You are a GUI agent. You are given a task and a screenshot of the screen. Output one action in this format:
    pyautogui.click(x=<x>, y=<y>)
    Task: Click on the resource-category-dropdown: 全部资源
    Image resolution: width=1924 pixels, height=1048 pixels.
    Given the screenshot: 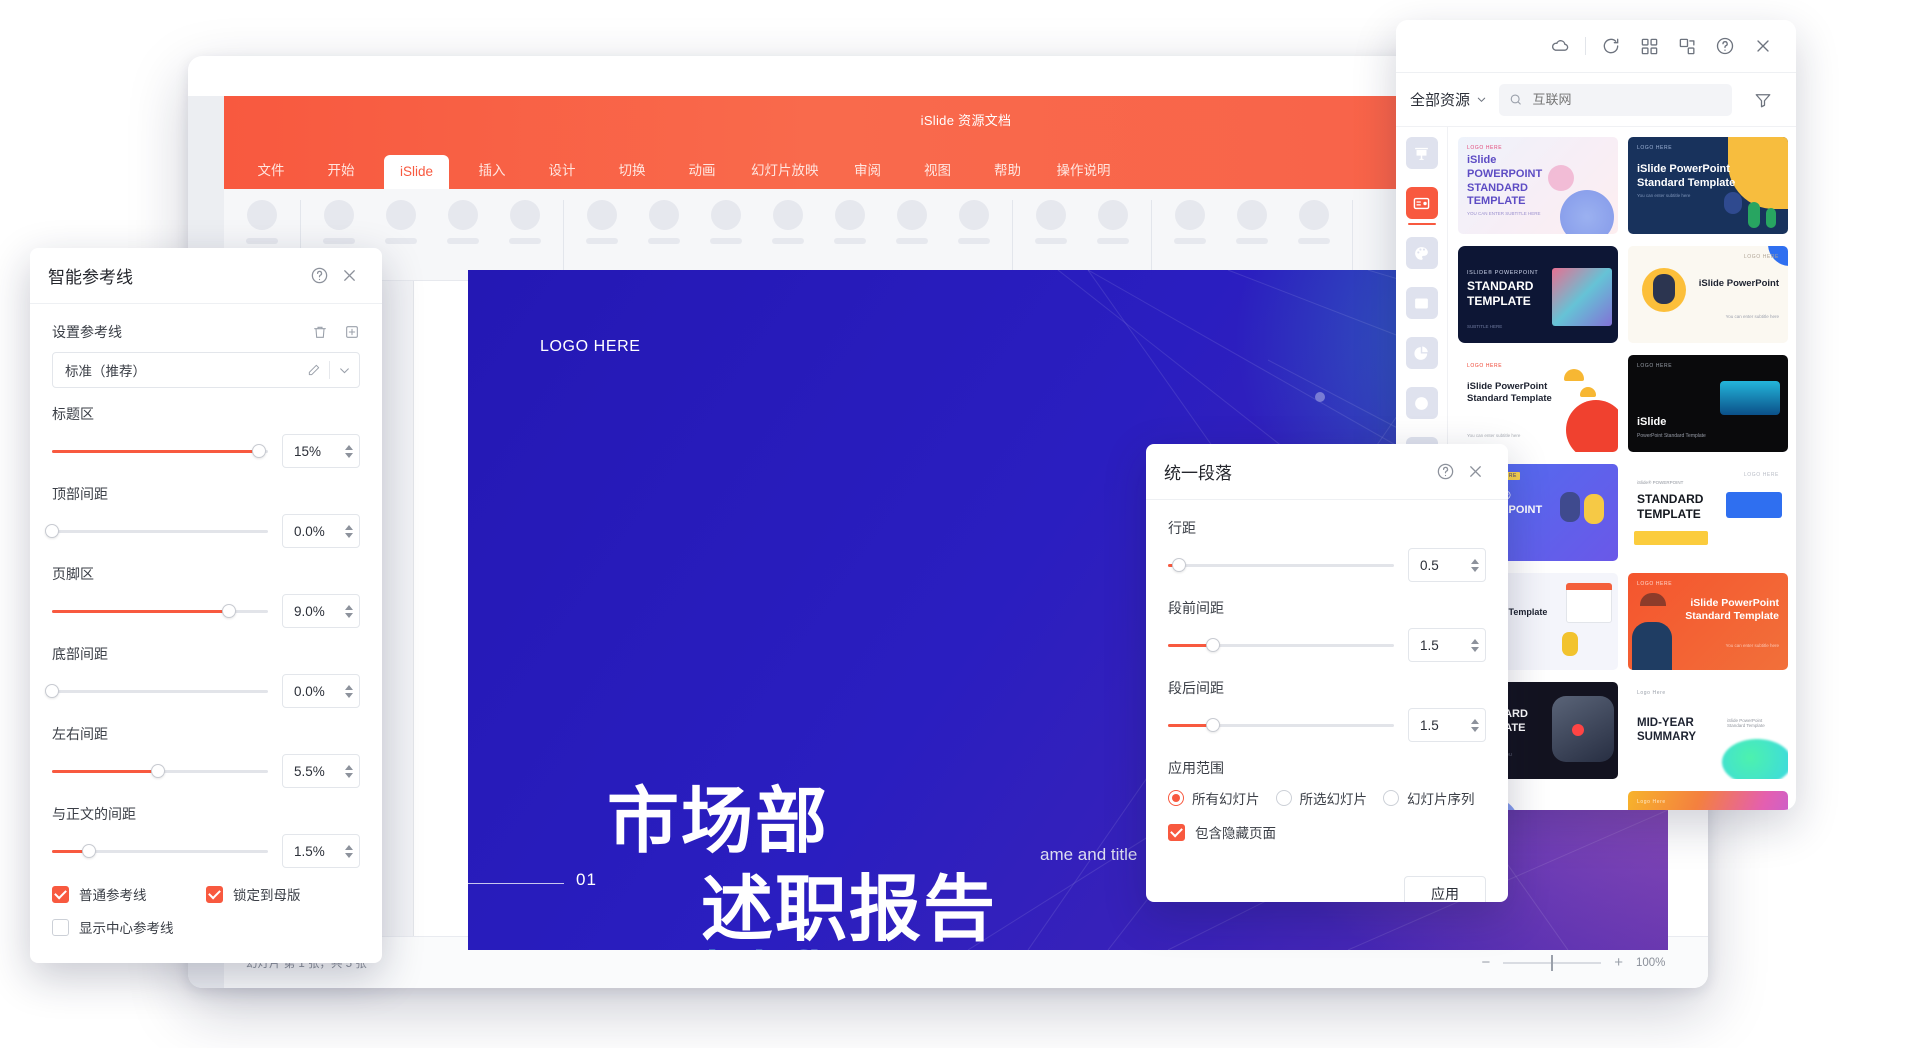 What is the action you would take?
    pyautogui.click(x=1448, y=99)
    